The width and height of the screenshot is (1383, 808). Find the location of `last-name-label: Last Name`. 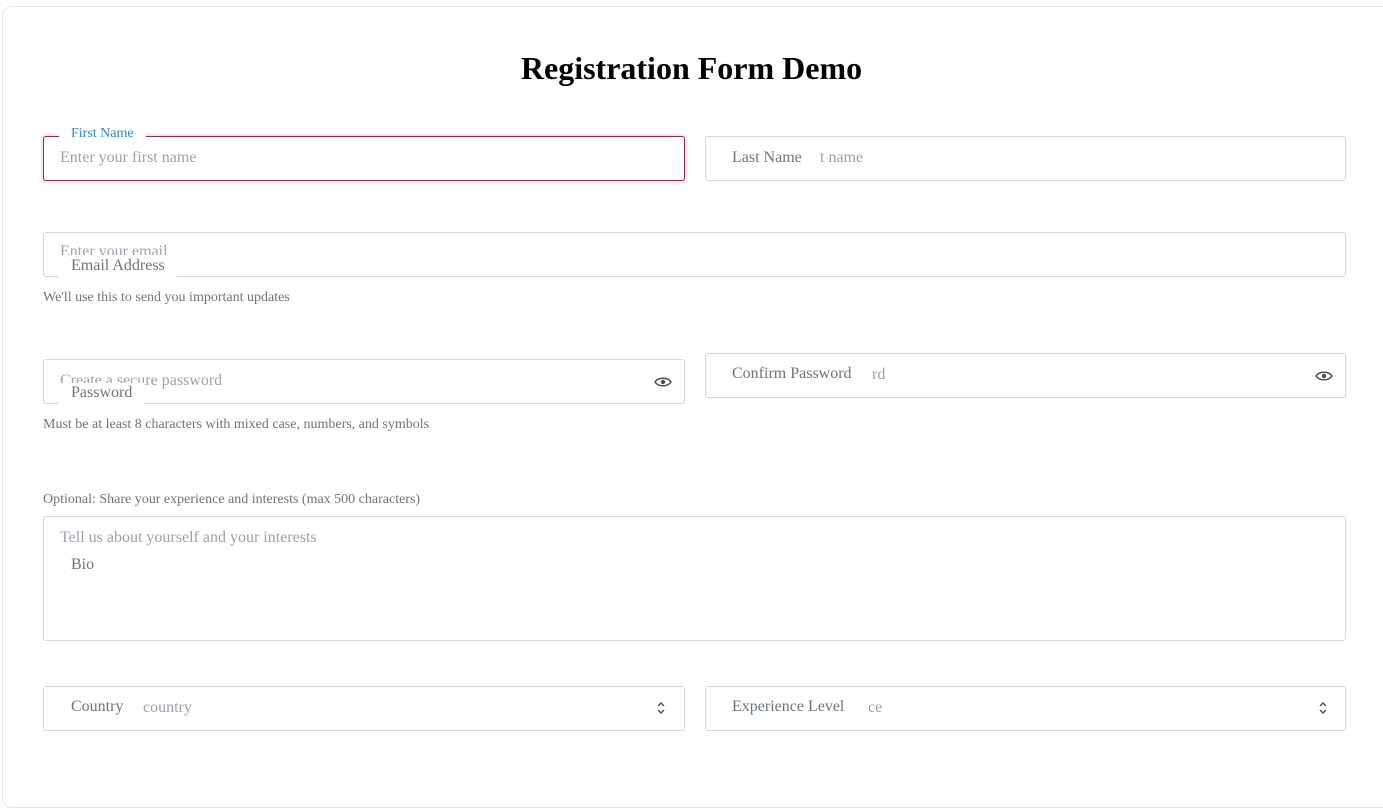

last-name-label: Last Name is located at coordinates (767, 158).